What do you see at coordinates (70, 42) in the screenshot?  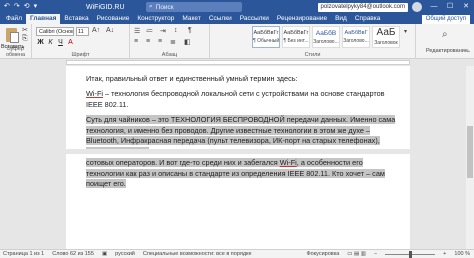 I see `font-color-button: А` at bounding box center [70, 42].